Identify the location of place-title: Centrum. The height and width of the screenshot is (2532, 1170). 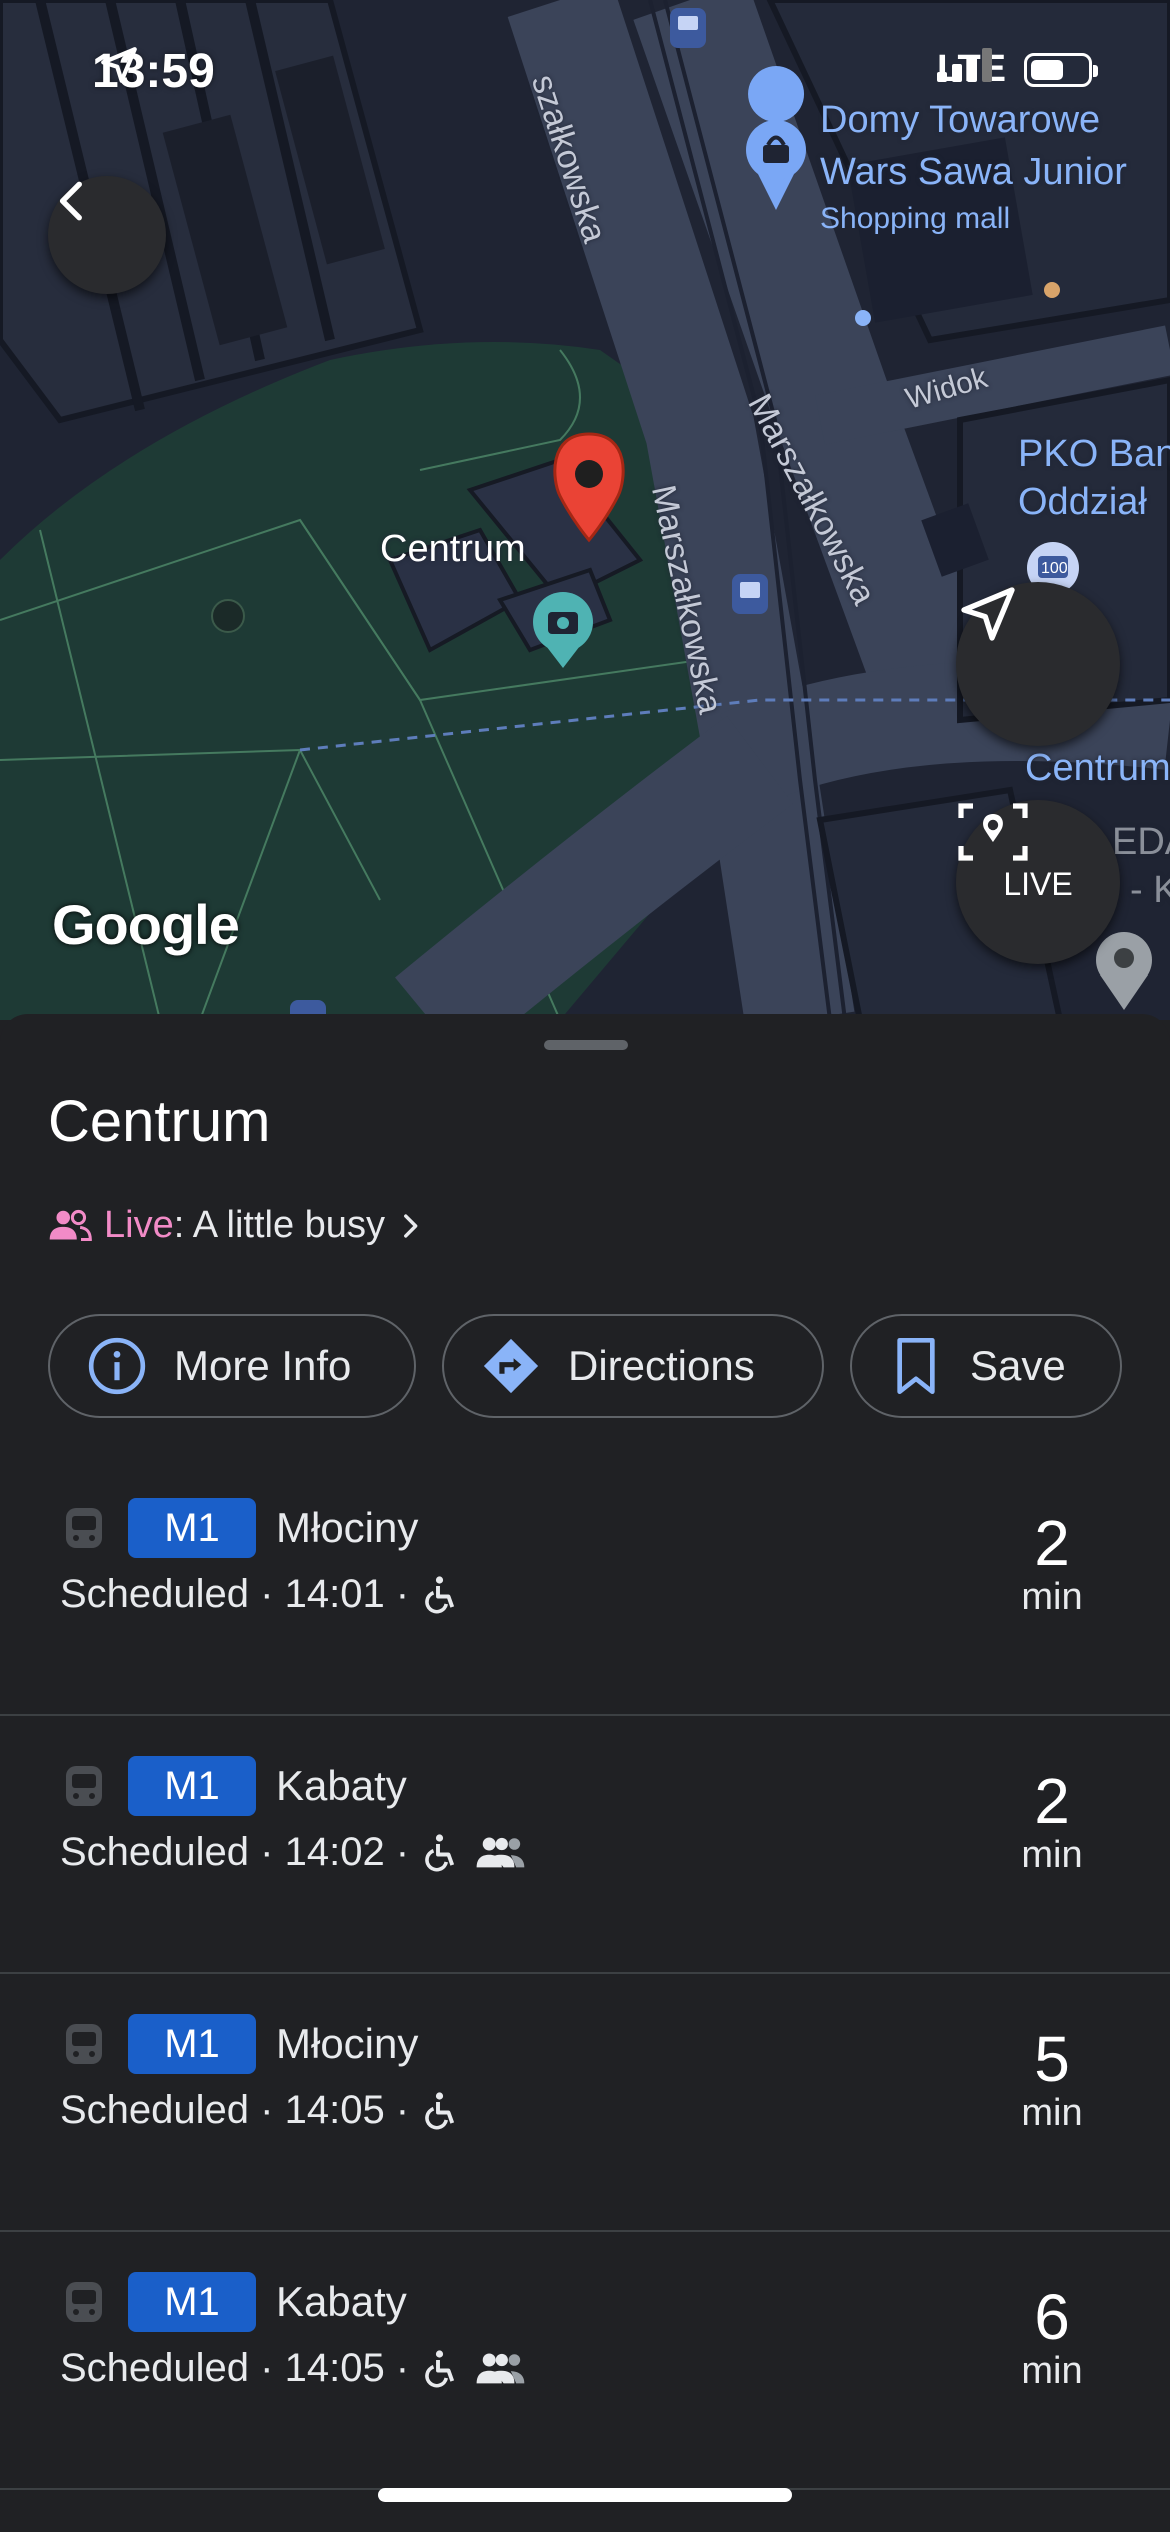
(159, 1121).